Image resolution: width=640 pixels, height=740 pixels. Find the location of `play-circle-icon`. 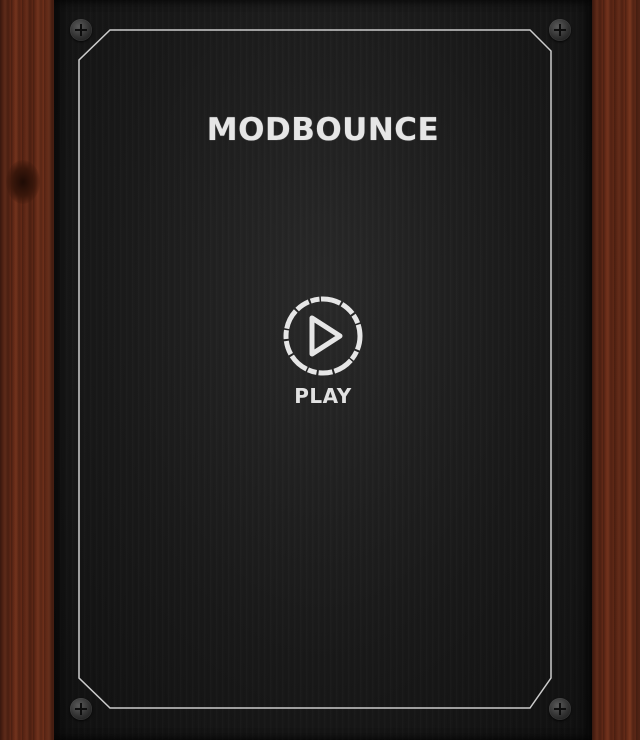

play-circle-icon is located at coordinates (323, 336).